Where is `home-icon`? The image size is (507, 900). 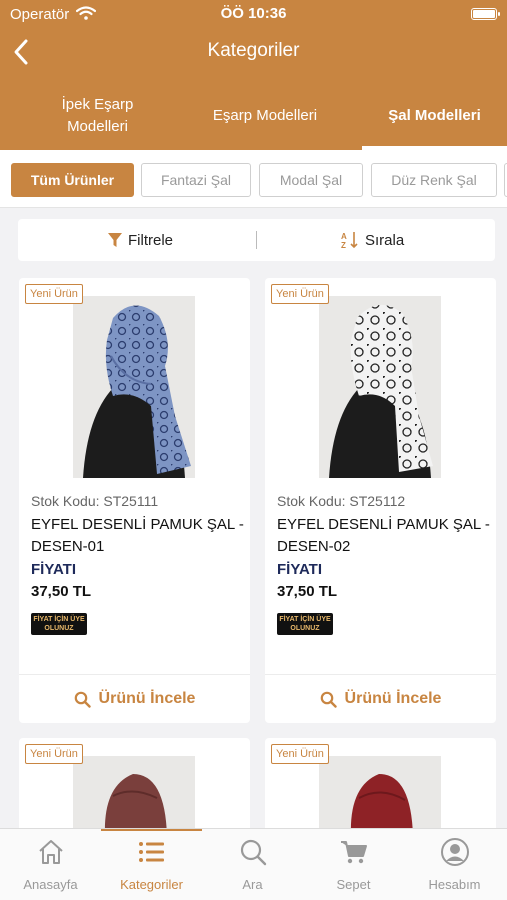 home-icon is located at coordinates (51, 852).